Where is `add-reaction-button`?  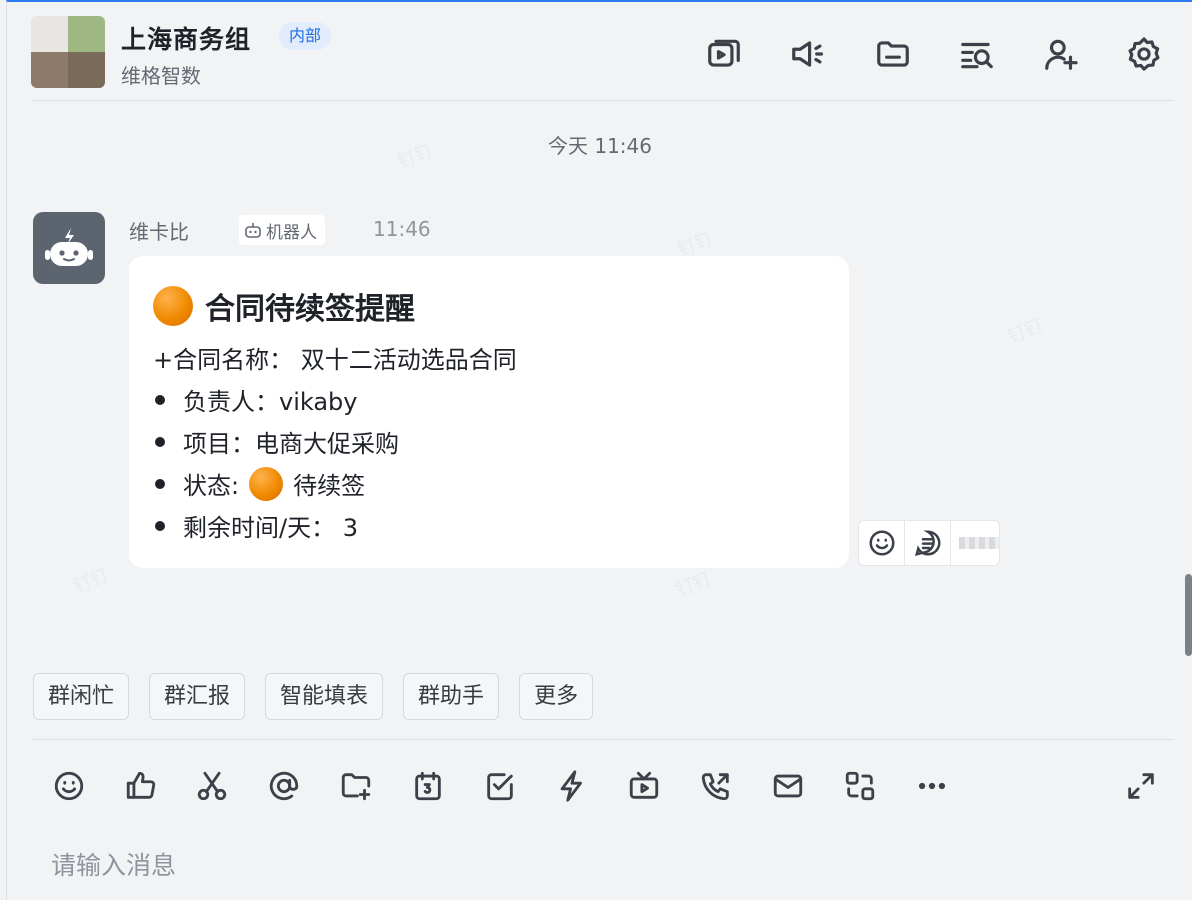
add-reaction-button is located at coordinates (882, 543).